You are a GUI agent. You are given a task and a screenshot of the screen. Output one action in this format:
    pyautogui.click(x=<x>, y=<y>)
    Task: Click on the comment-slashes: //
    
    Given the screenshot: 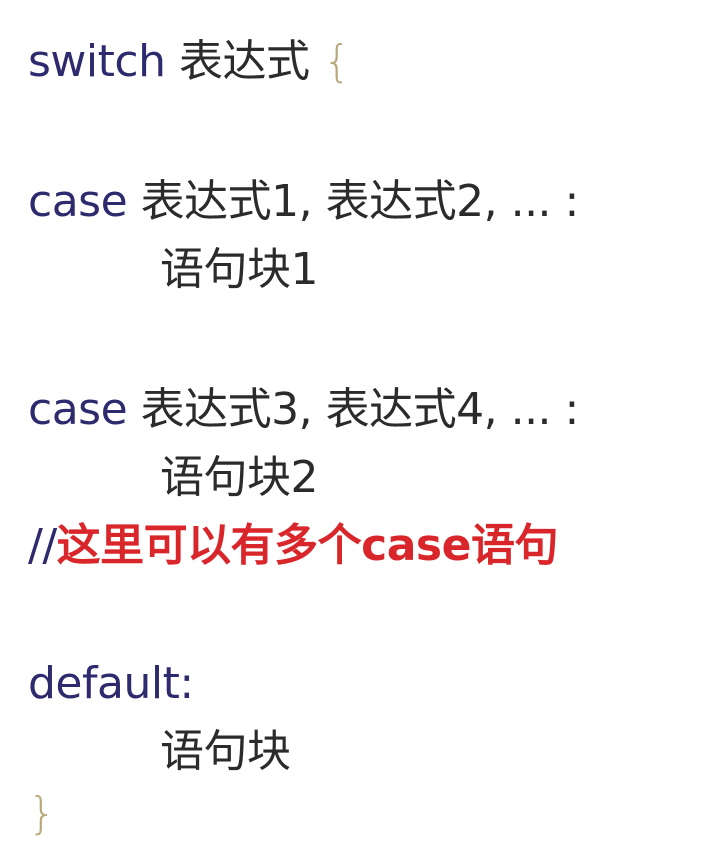 What is the action you would take?
    pyautogui.click(x=42, y=545)
    